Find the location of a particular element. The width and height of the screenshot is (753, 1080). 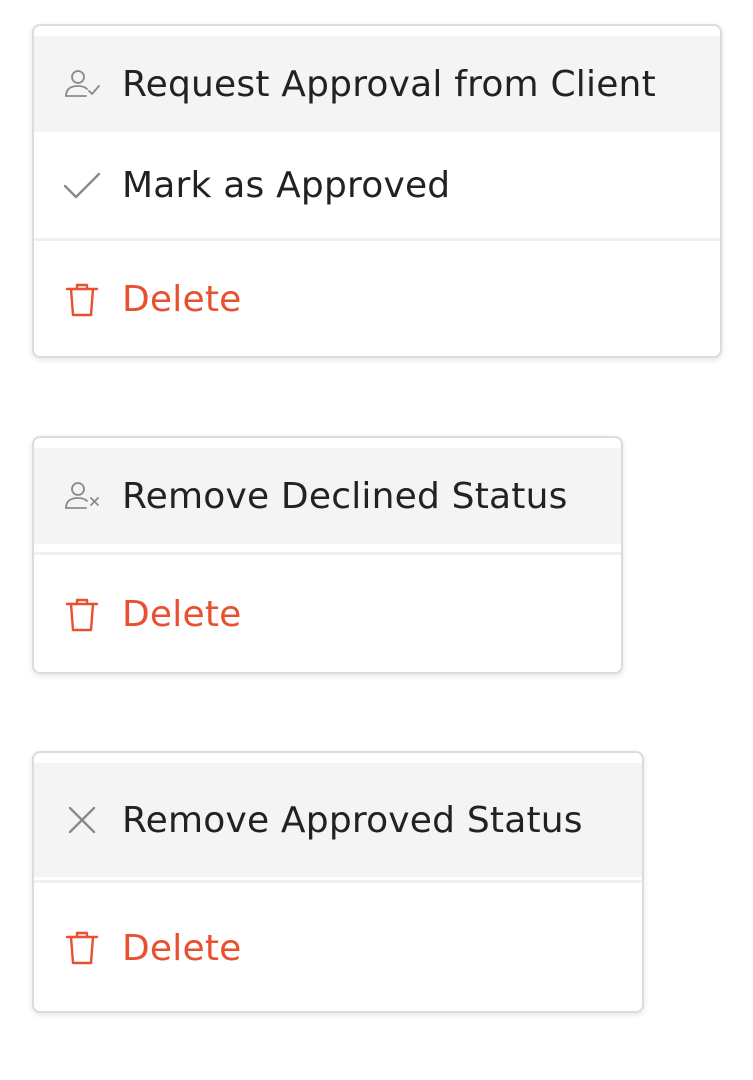

item-label: Remove Approved Status is located at coordinates (352, 820).